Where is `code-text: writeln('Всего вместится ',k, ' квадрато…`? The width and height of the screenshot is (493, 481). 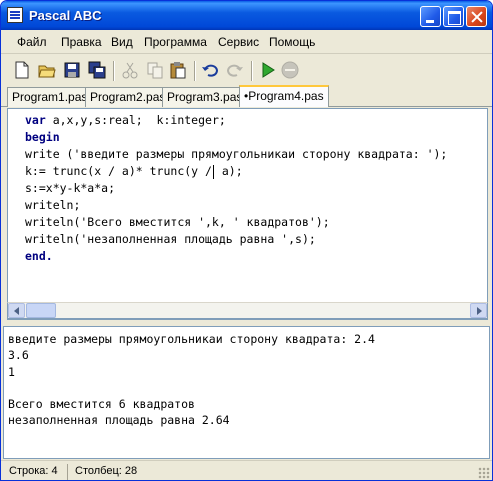
code-text: writeln('Всего вместится ',k, ' квадрато… is located at coordinates (177, 222).